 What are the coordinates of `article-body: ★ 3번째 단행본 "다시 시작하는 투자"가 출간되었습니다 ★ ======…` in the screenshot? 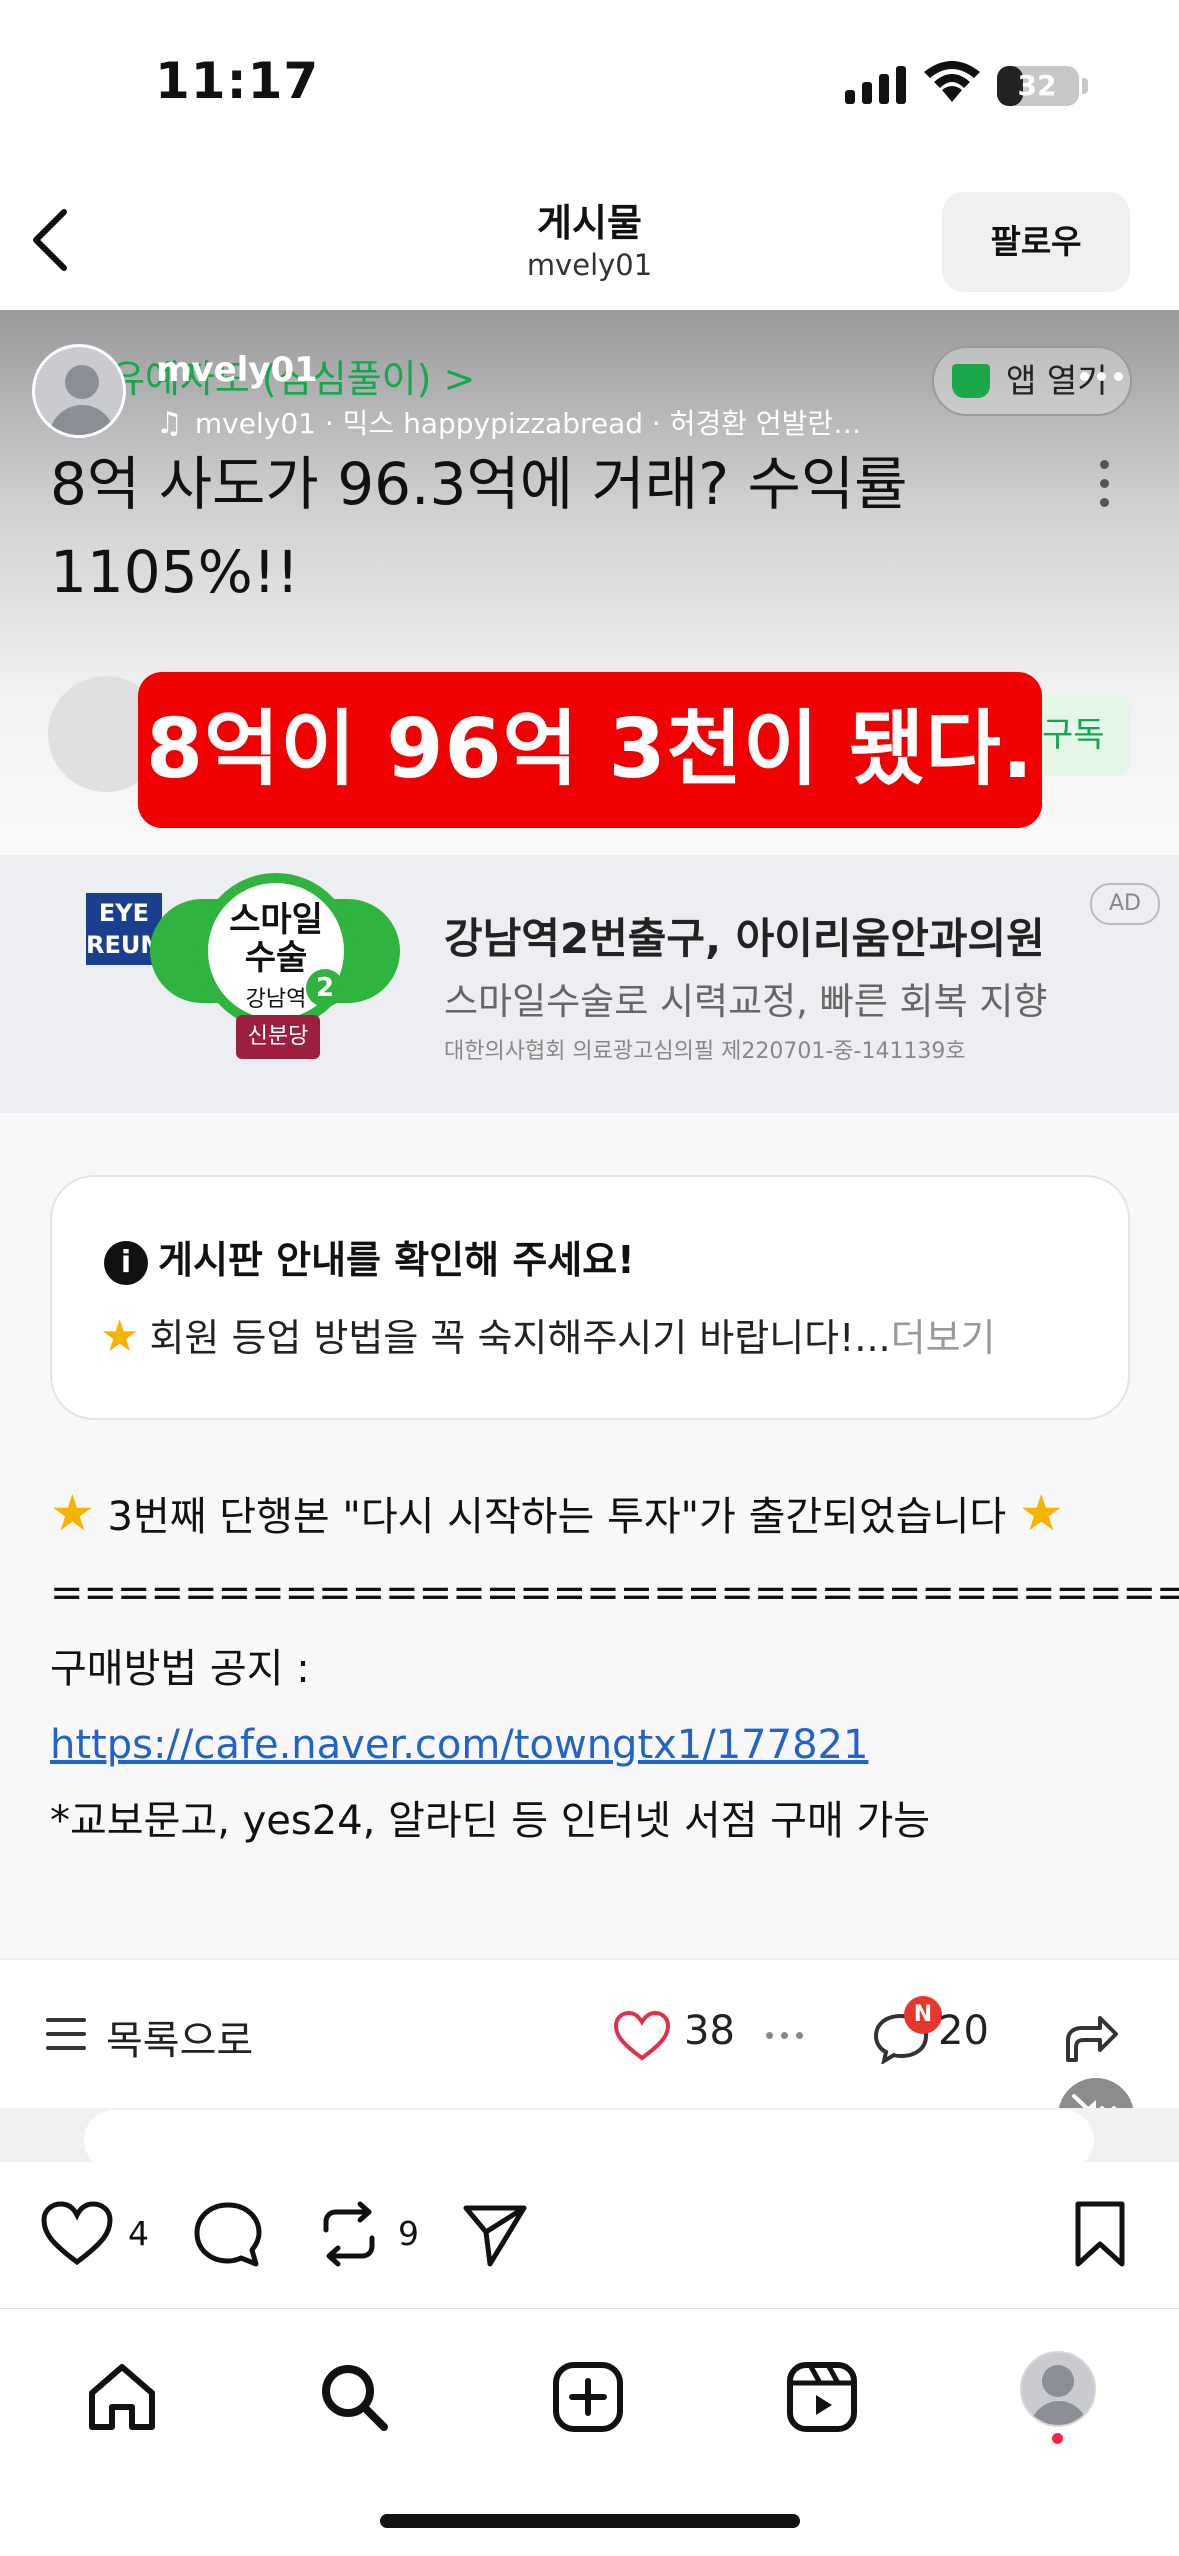 It's located at (614, 1667).